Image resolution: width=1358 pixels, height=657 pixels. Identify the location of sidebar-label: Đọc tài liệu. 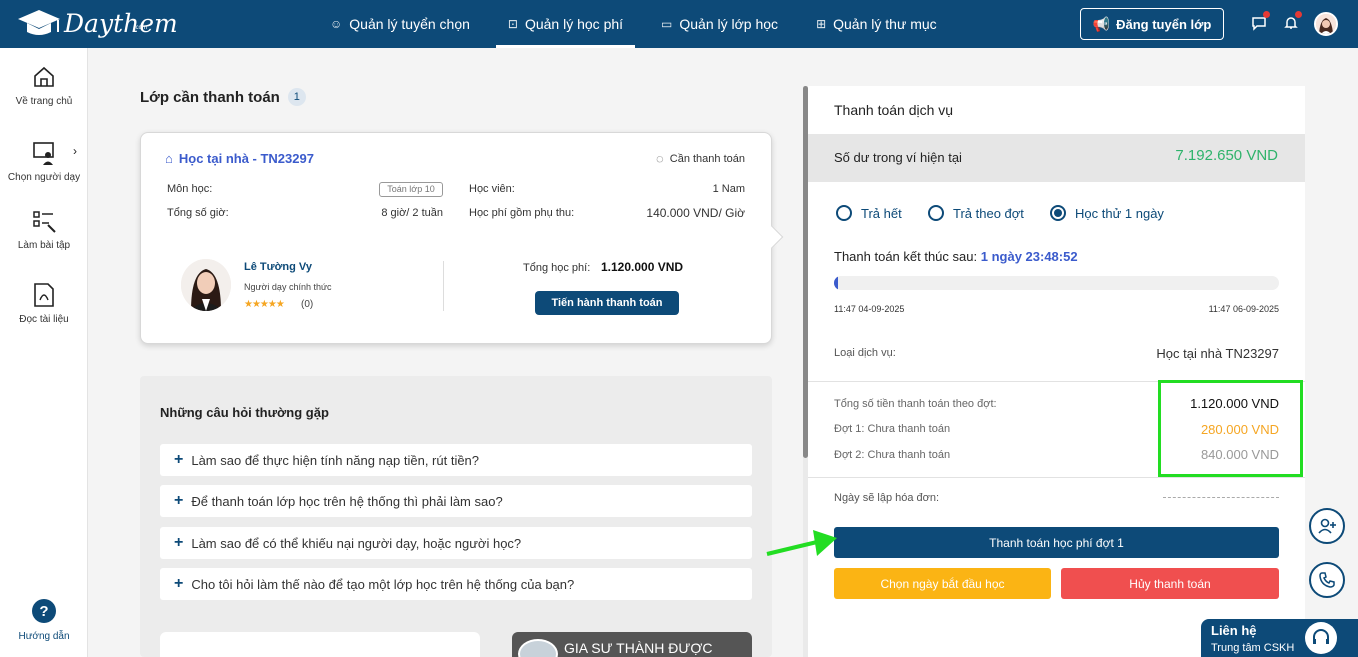
(44, 319).